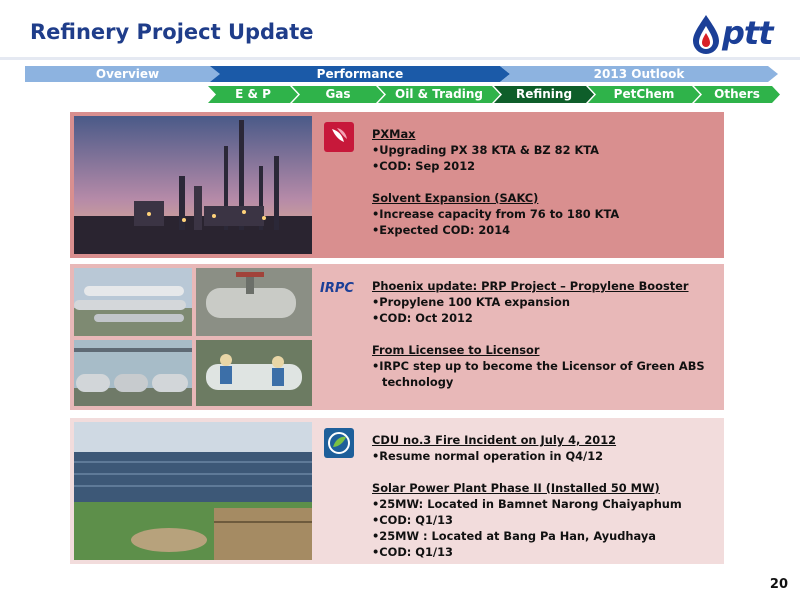  Describe the element at coordinates (547, 302) in the screenshot. I see `bullet-item: Propylene 100 KTA expansion` at that location.